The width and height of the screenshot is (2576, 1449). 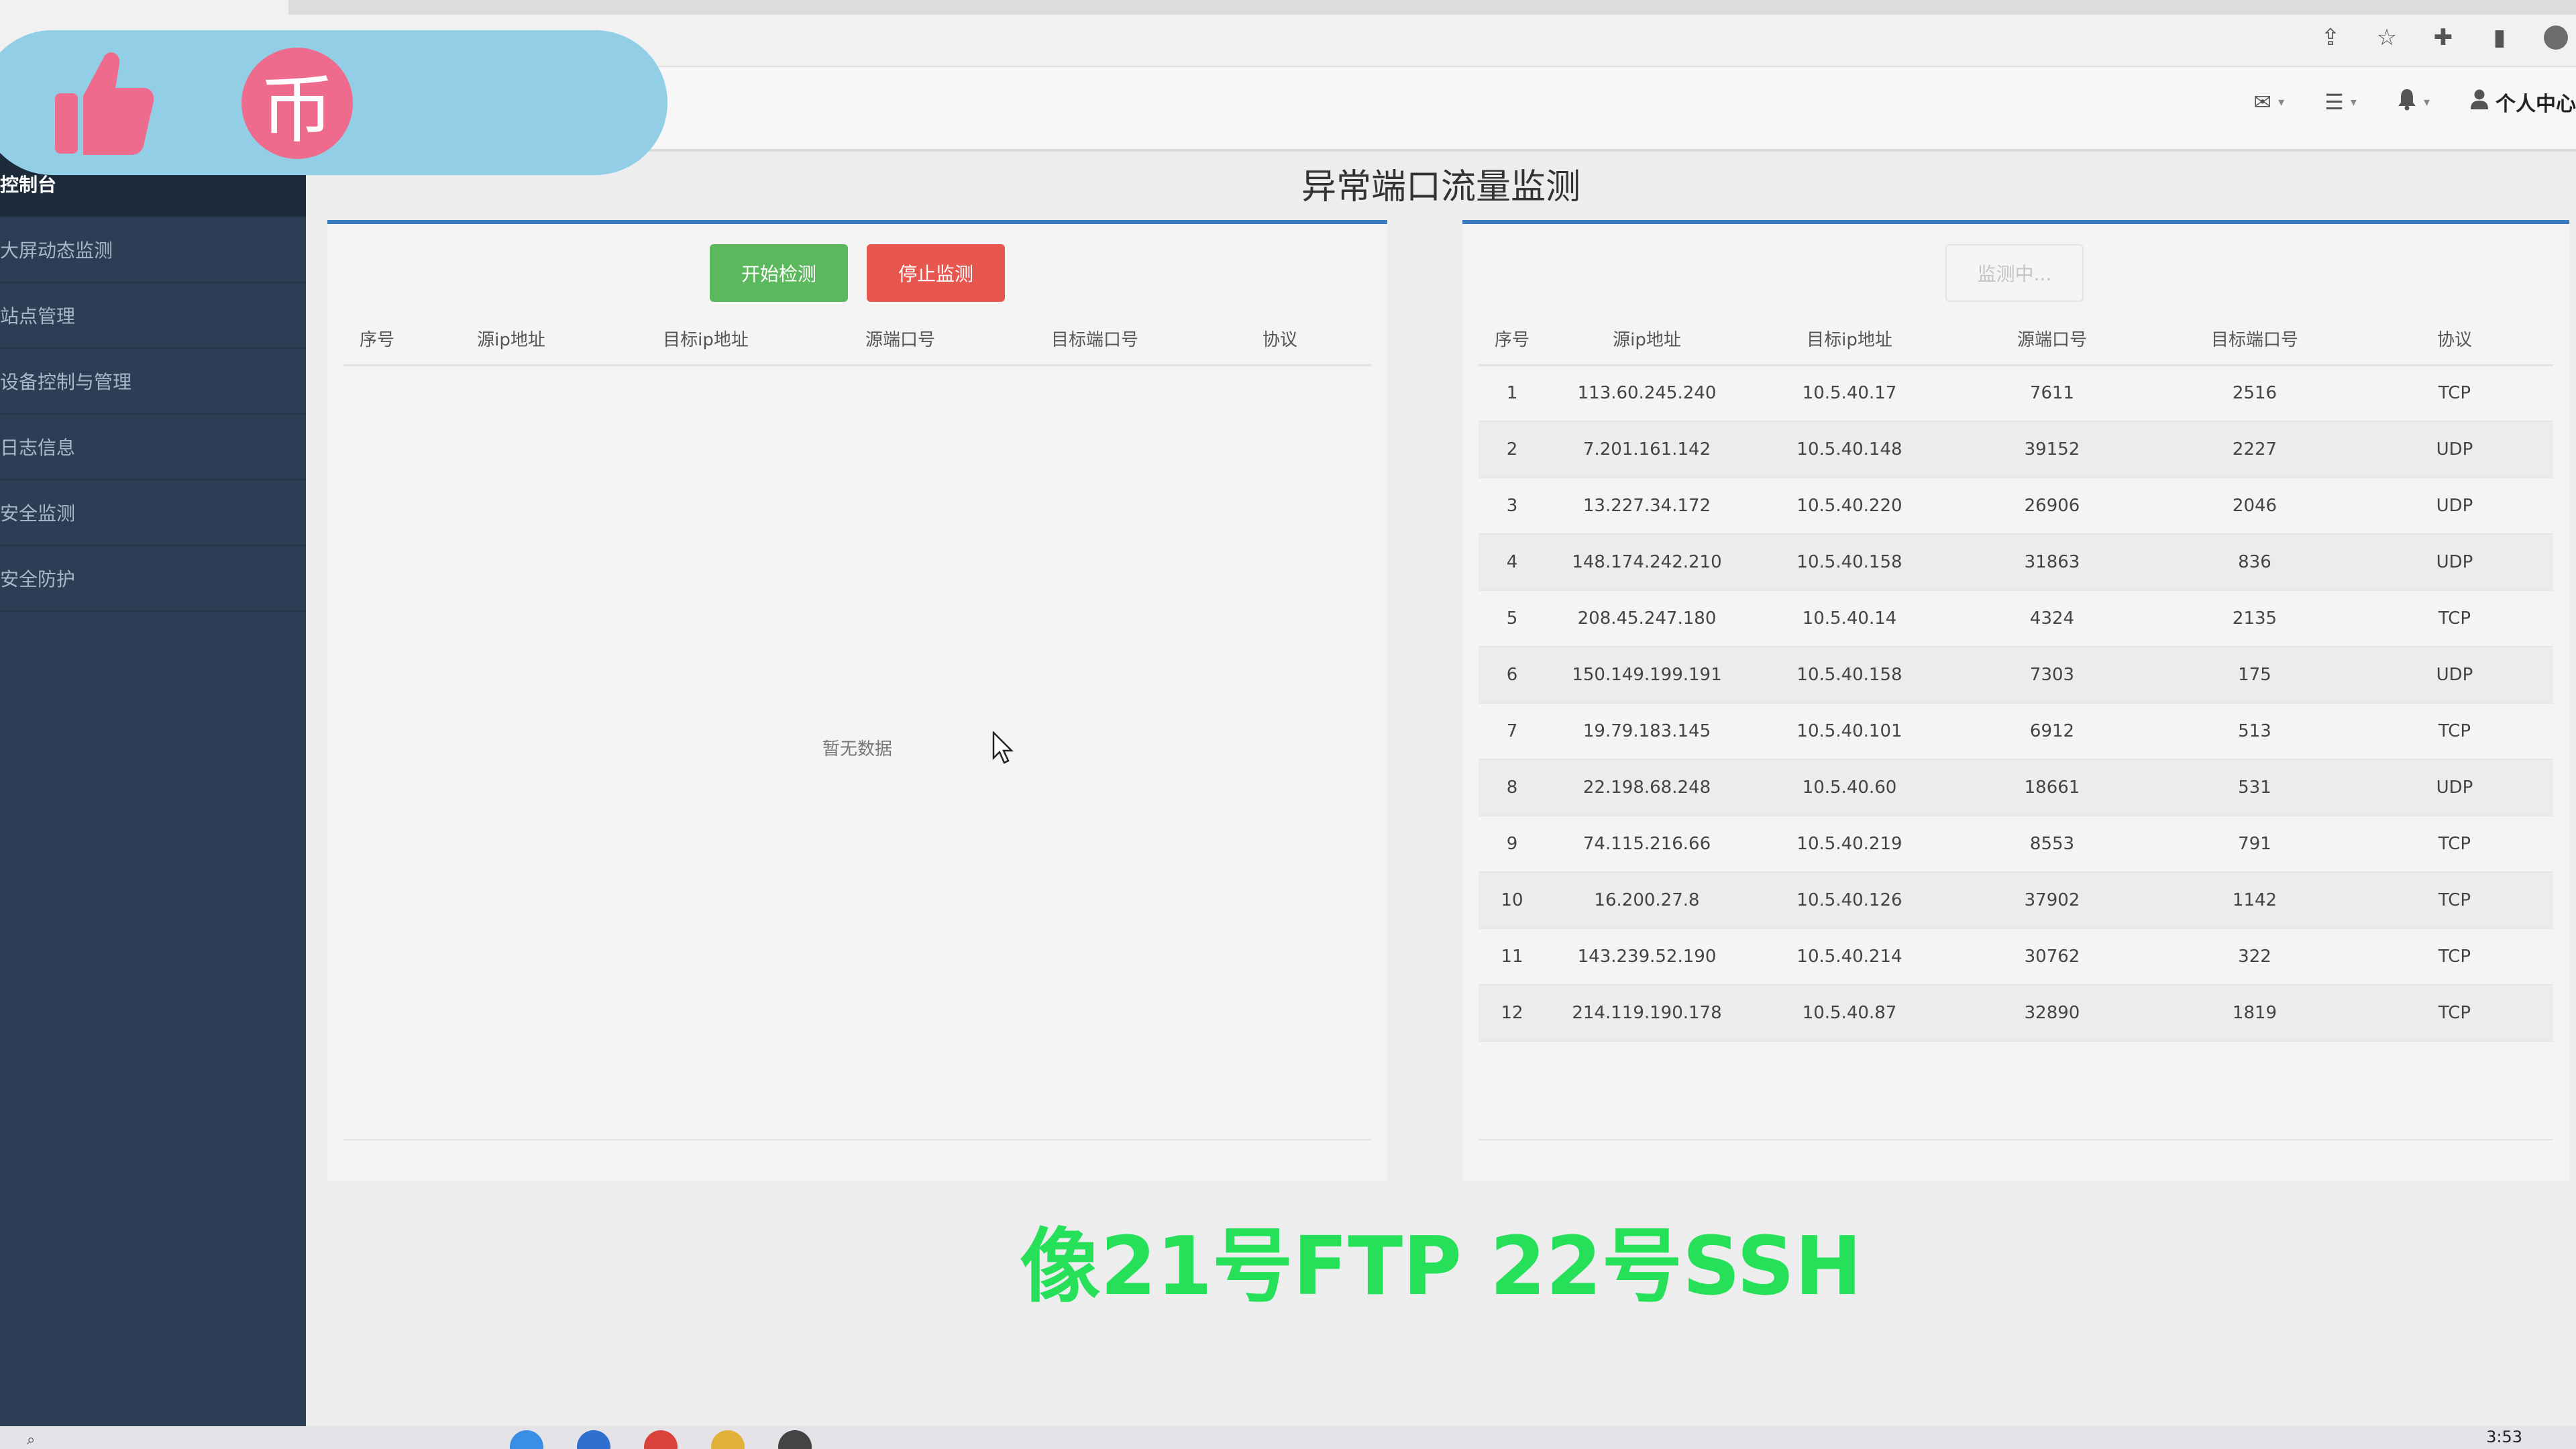 I want to click on table-cell: 18661, so click(x=2052, y=787).